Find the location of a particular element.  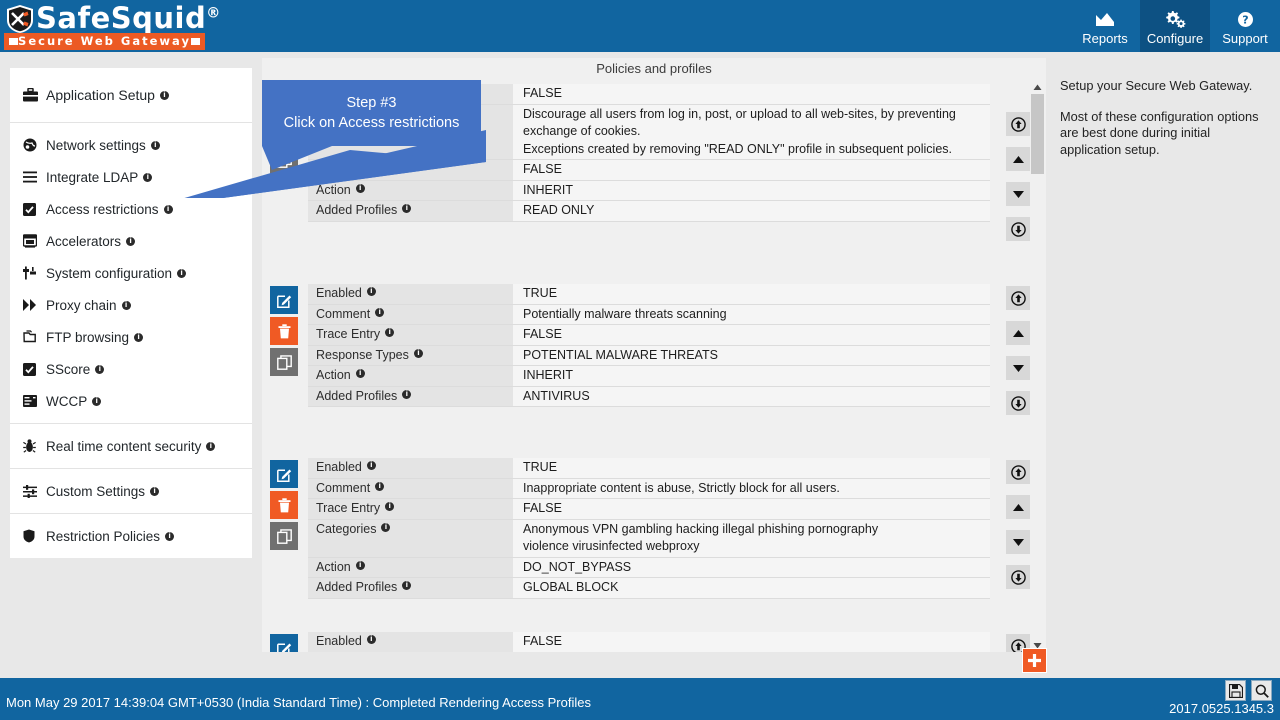

save-button is located at coordinates (1235, 690).